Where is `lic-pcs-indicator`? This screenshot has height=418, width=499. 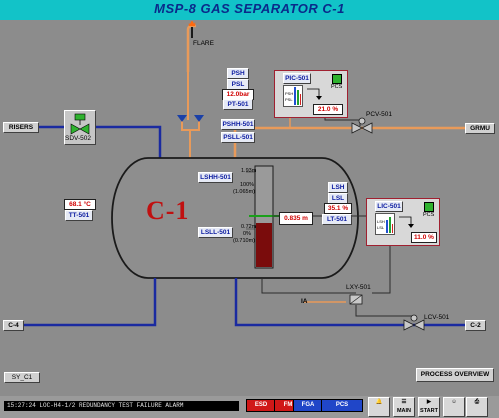
lic-pcs-indicator is located at coordinates (429, 207).